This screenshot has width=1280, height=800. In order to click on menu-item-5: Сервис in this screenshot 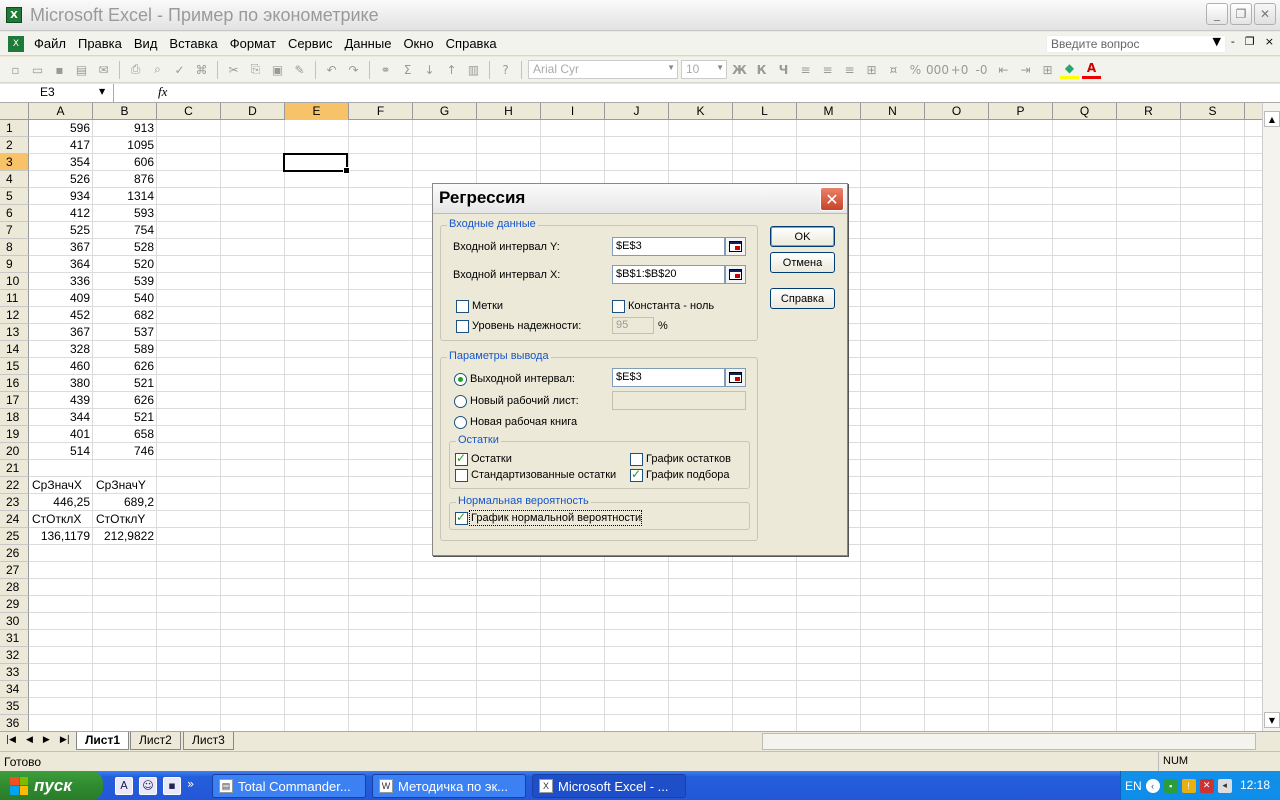, I will do `click(310, 43)`.